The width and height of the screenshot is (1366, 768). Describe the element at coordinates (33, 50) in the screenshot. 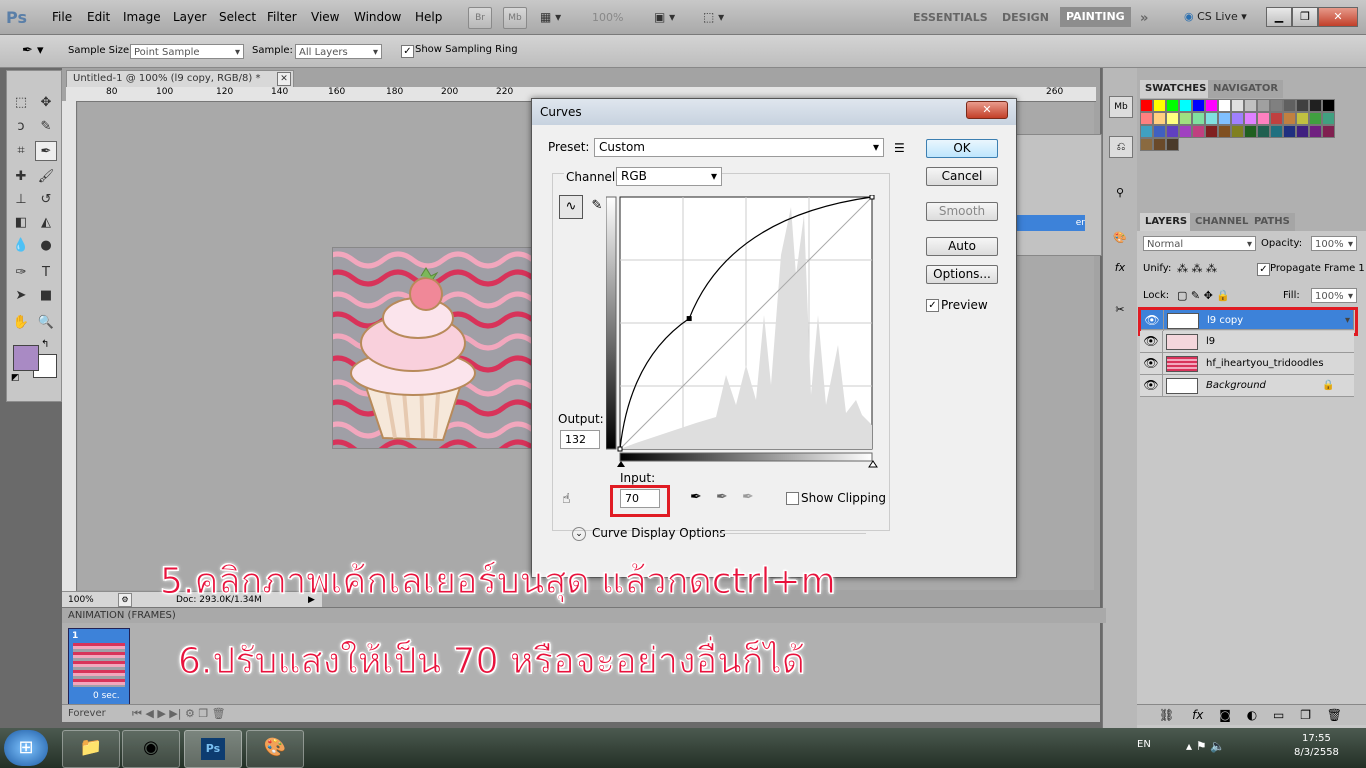

I see `eyedropper-tool-icon: ✒ ▾` at that location.